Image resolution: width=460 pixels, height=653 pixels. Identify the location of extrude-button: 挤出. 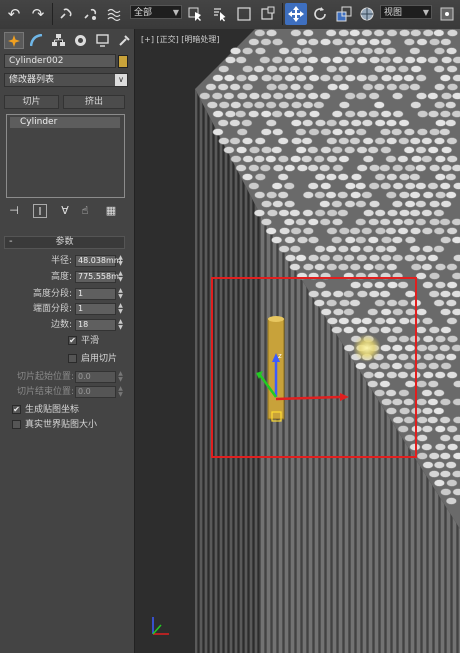
(94, 102).